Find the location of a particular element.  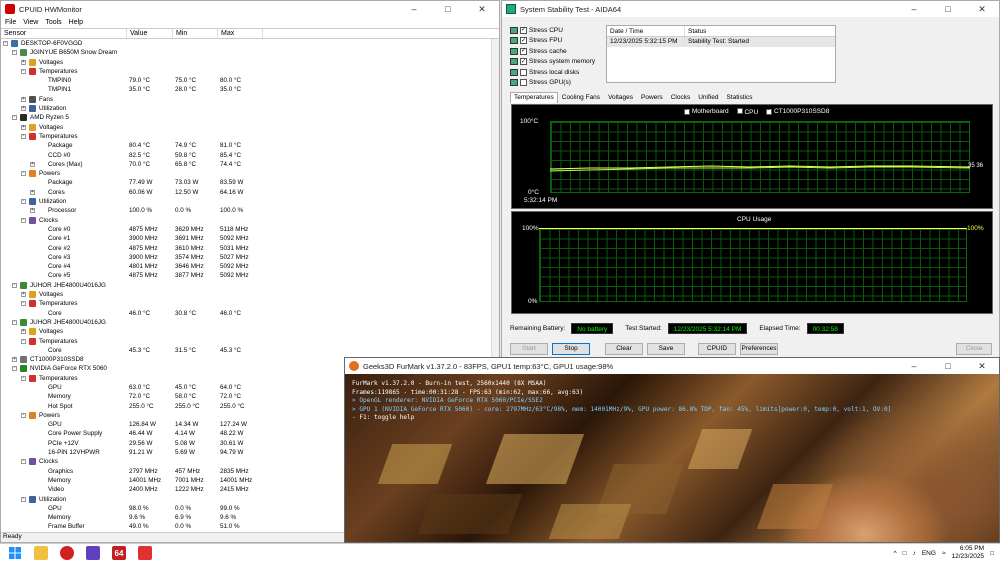

start-button: Start is located at coordinates (529, 349).